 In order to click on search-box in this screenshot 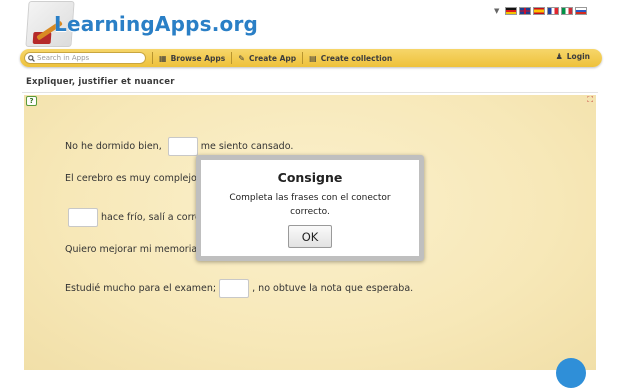, I will do `click(85, 58)`.